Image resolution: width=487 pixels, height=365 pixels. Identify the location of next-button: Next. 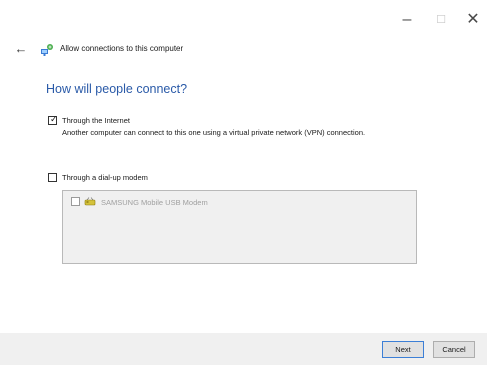
(403, 349).